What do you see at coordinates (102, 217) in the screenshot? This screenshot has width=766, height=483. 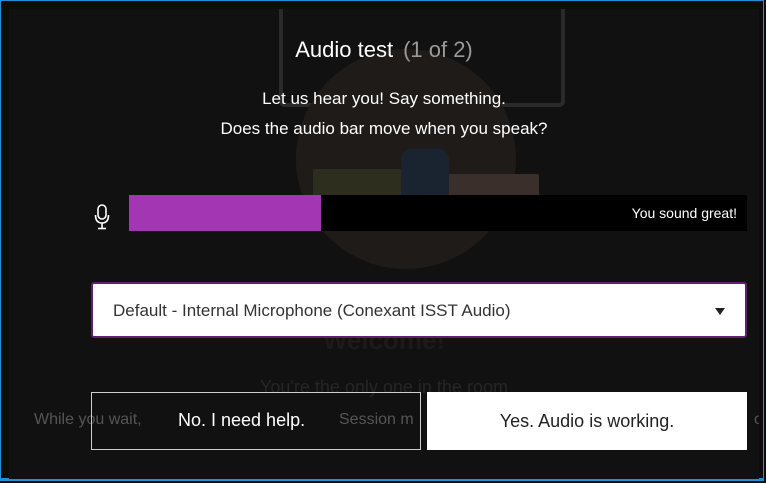 I see `microphone-icon` at bounding box center [102, 217].